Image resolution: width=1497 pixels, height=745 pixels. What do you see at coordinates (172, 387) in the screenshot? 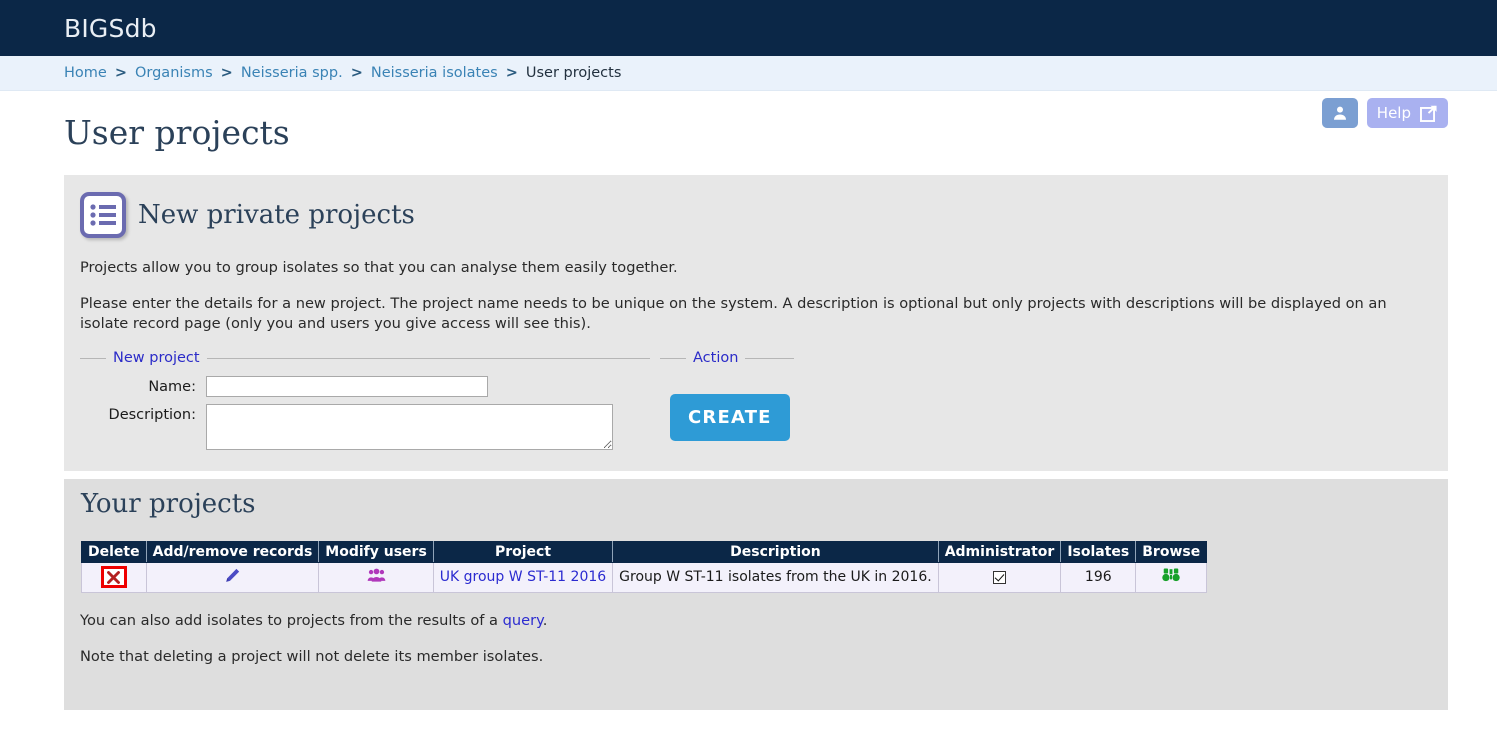
I see `name-label: Name:` at bounding box center [172, 387].